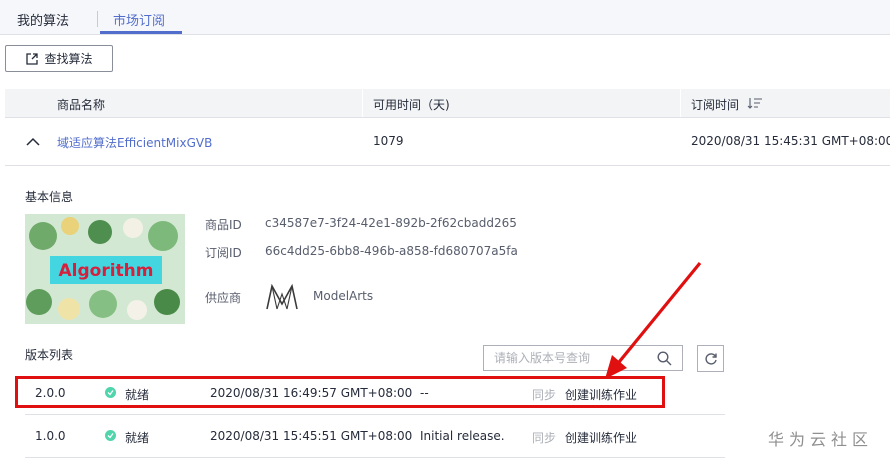 This screenshot has width=890, height=461. Describe the element at coordinates (49, 355) in the screenshot. I see `version-list-title: 版本列表` at that location.